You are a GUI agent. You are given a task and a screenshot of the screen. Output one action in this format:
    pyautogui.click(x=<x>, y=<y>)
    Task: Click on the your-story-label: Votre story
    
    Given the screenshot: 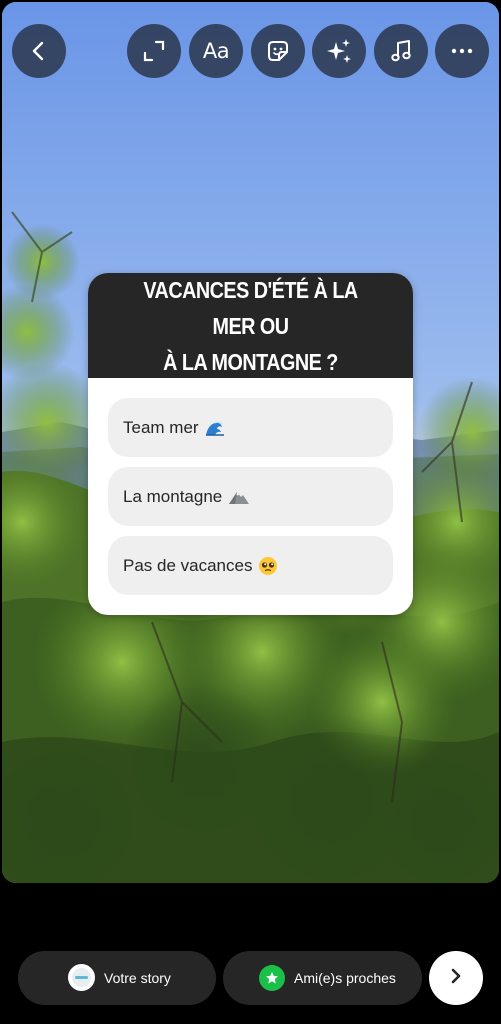 What is the action you would take?
    pyautogui.click(x=137, y=978)
    